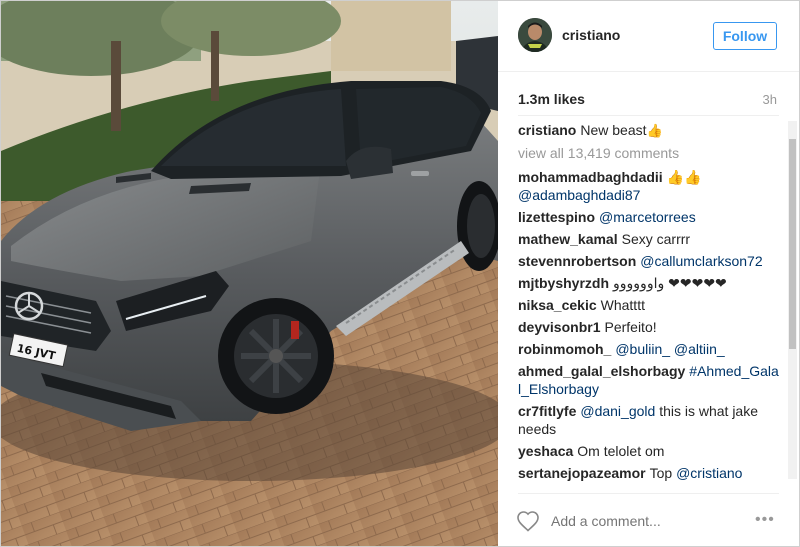 This screenshot has width=800, height=547. I want to click on comment-username: lizettespino, so click(556, 217).